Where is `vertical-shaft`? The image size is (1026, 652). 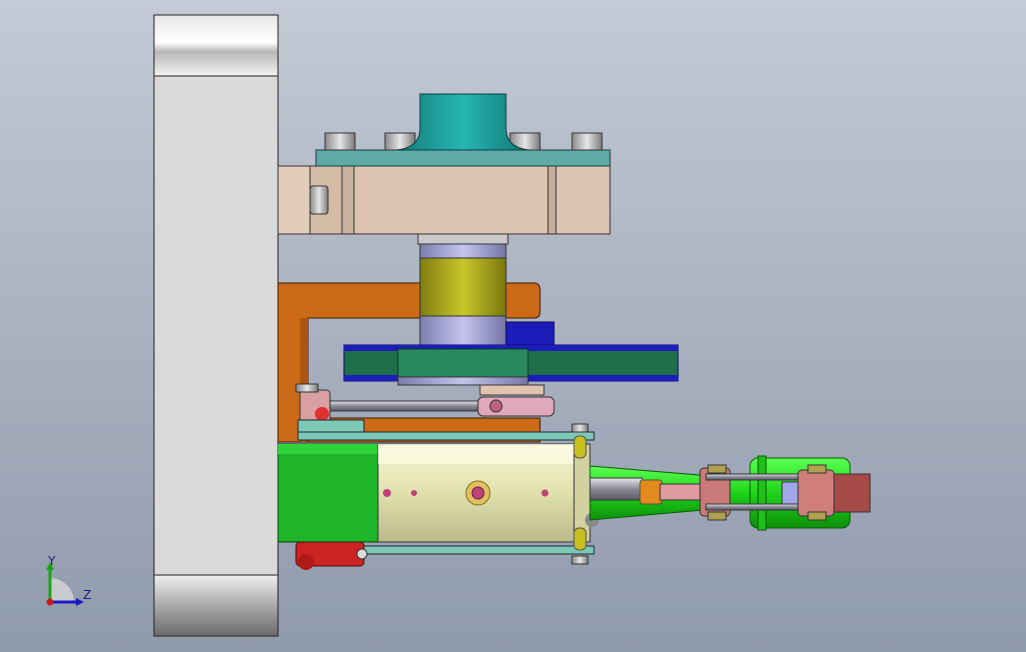
vertical-shaft is located at coordinates (463, 290).